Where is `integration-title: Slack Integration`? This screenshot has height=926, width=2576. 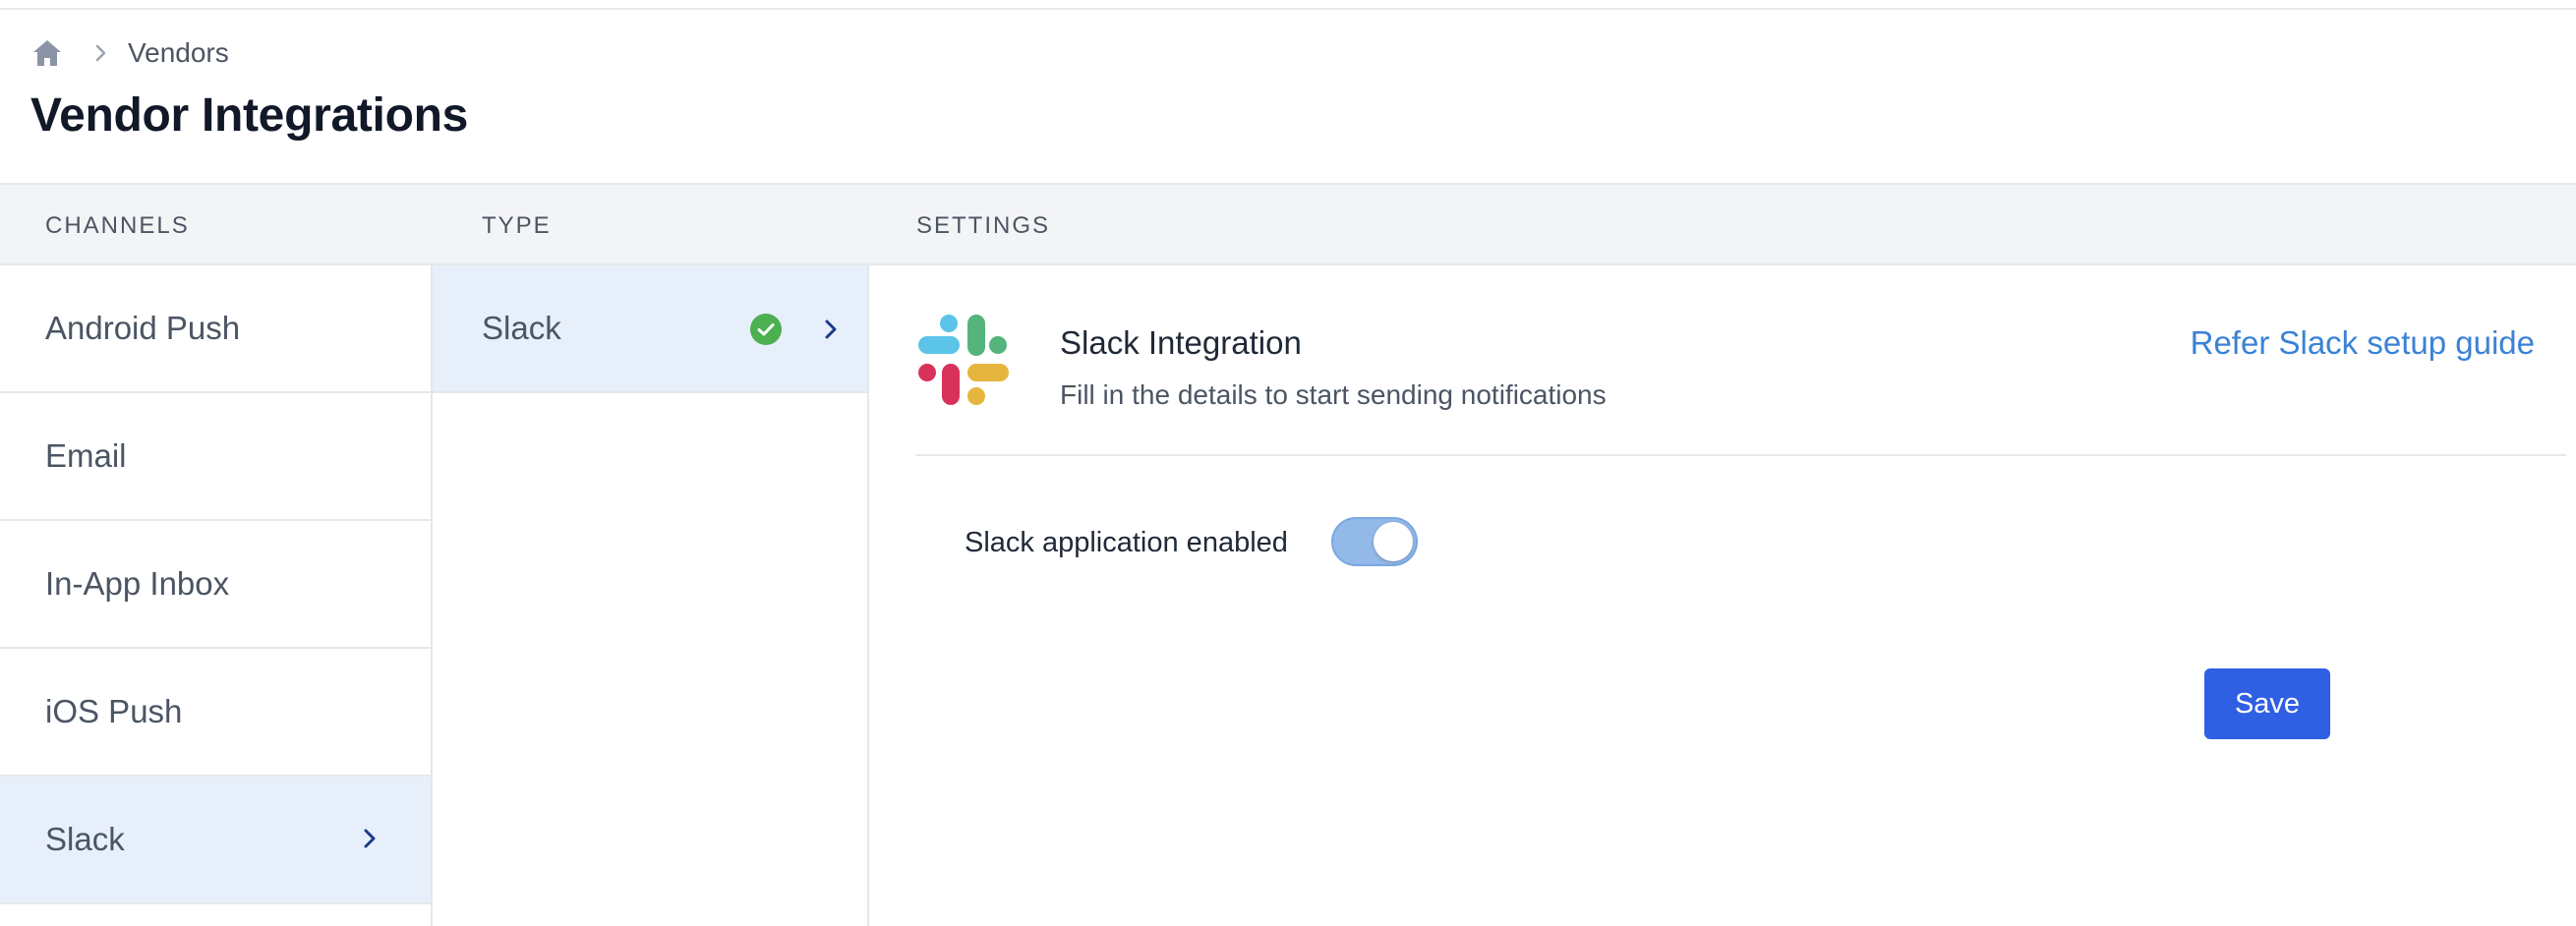
integration-title: Slack Integration is located at coordinates (1181, 343).